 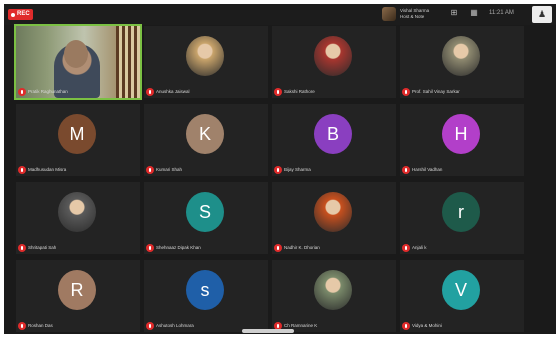 I want to click on participant-nameplate: Shehnaaz Dipak Khan, so click(x=173, y=248).